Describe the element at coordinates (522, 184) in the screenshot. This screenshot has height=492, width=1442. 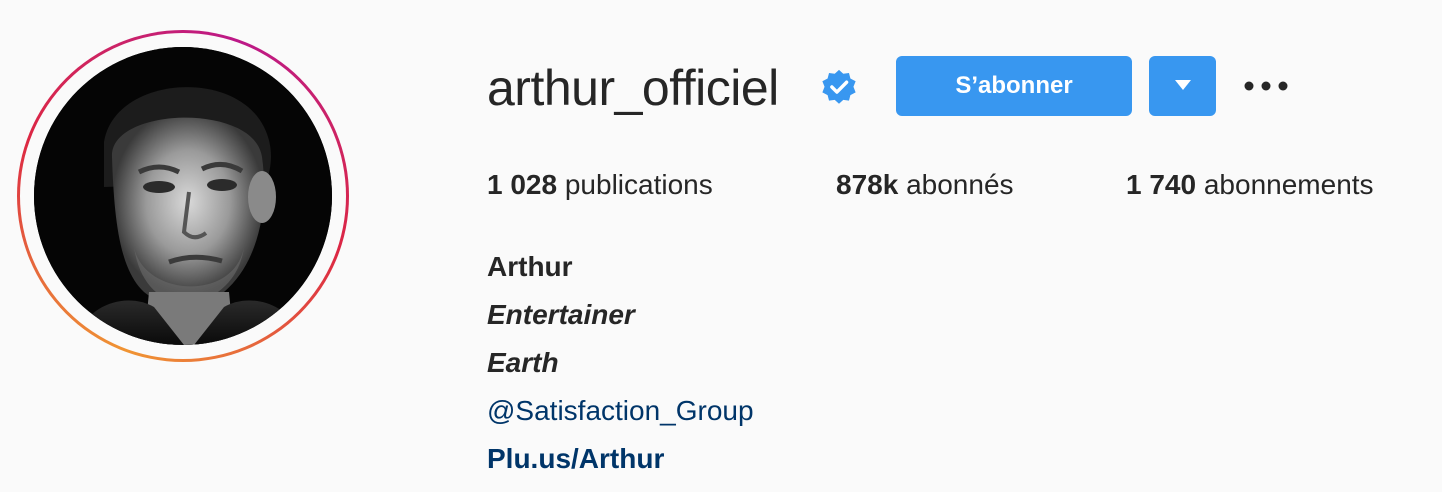
I see `posts-count: 1 028` at that location.